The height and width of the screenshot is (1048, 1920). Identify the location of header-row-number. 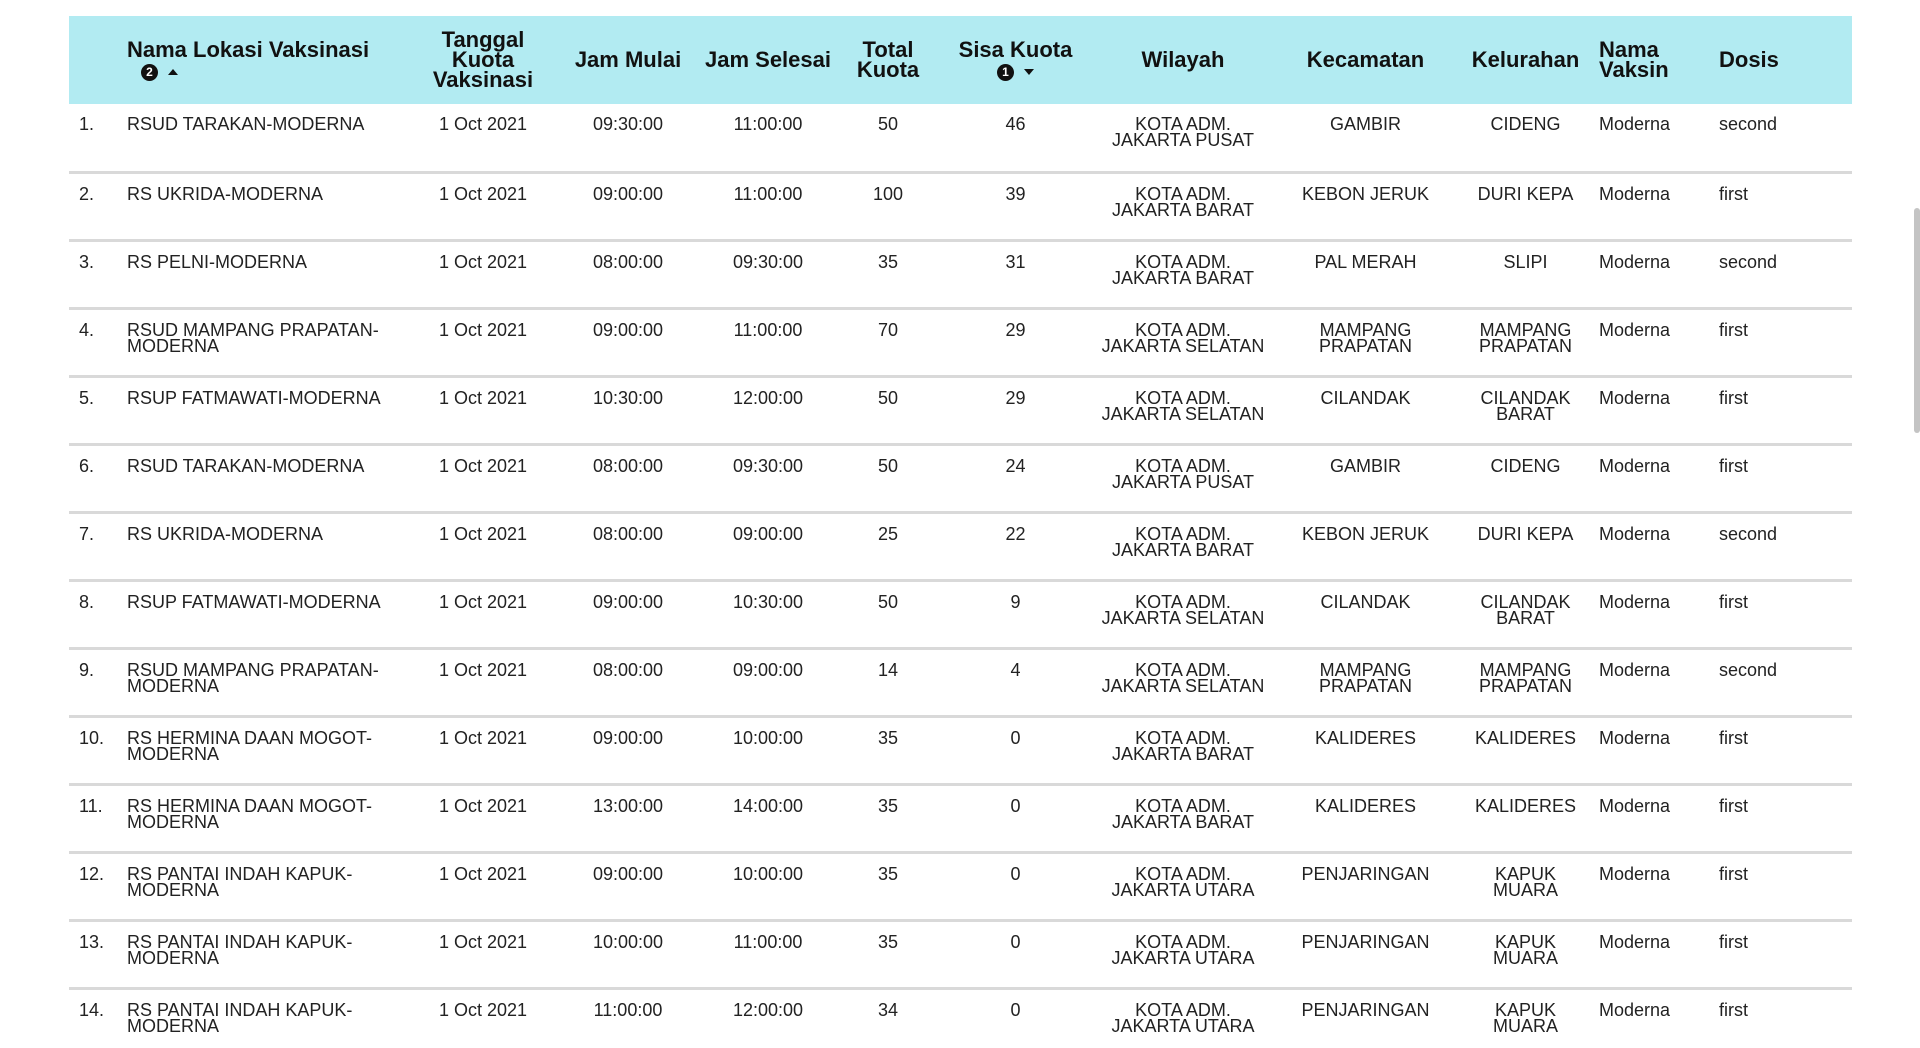
(95, 60).